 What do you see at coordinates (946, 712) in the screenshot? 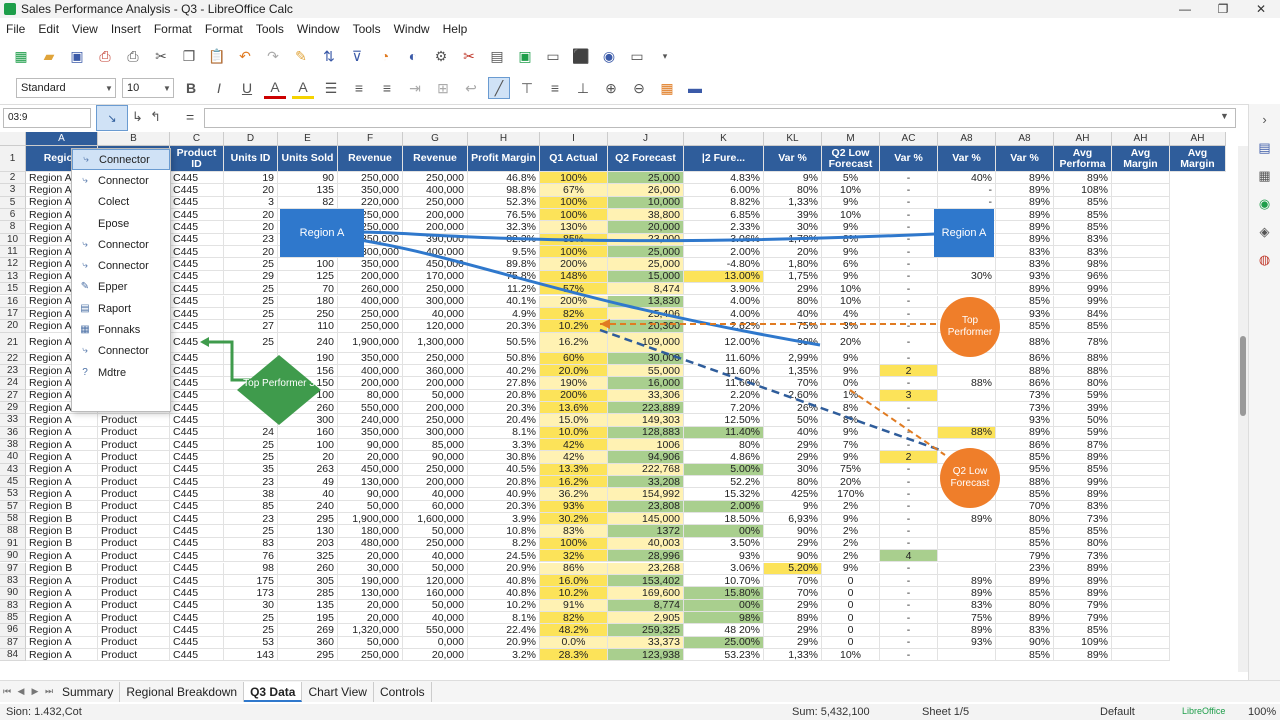
I see `status-sheet: Sheet 1/5` at bounding box center [946, 712].